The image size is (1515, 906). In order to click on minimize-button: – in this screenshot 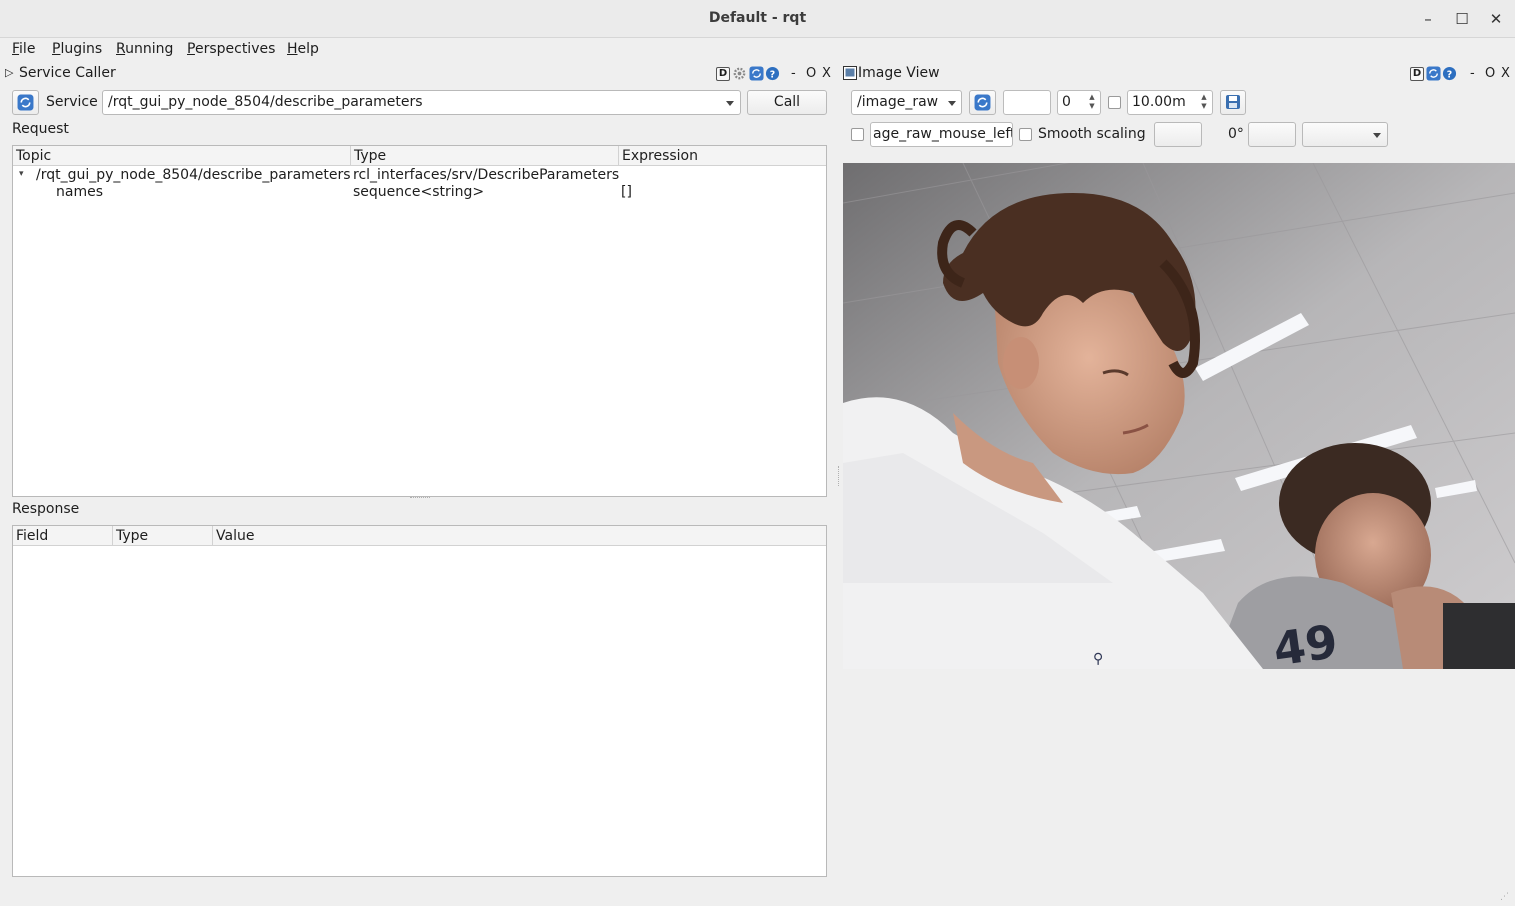, I will do `click(1428, 19)`.